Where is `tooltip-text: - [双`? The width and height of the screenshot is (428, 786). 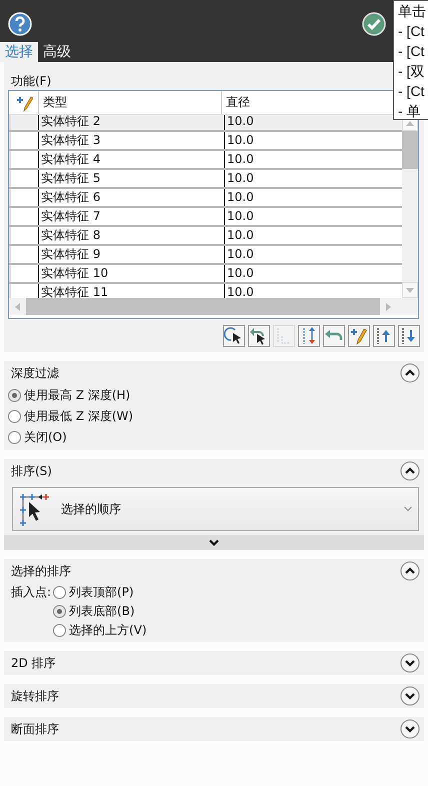
tooltip-text: - [双 is located at coordinates (412, 71).